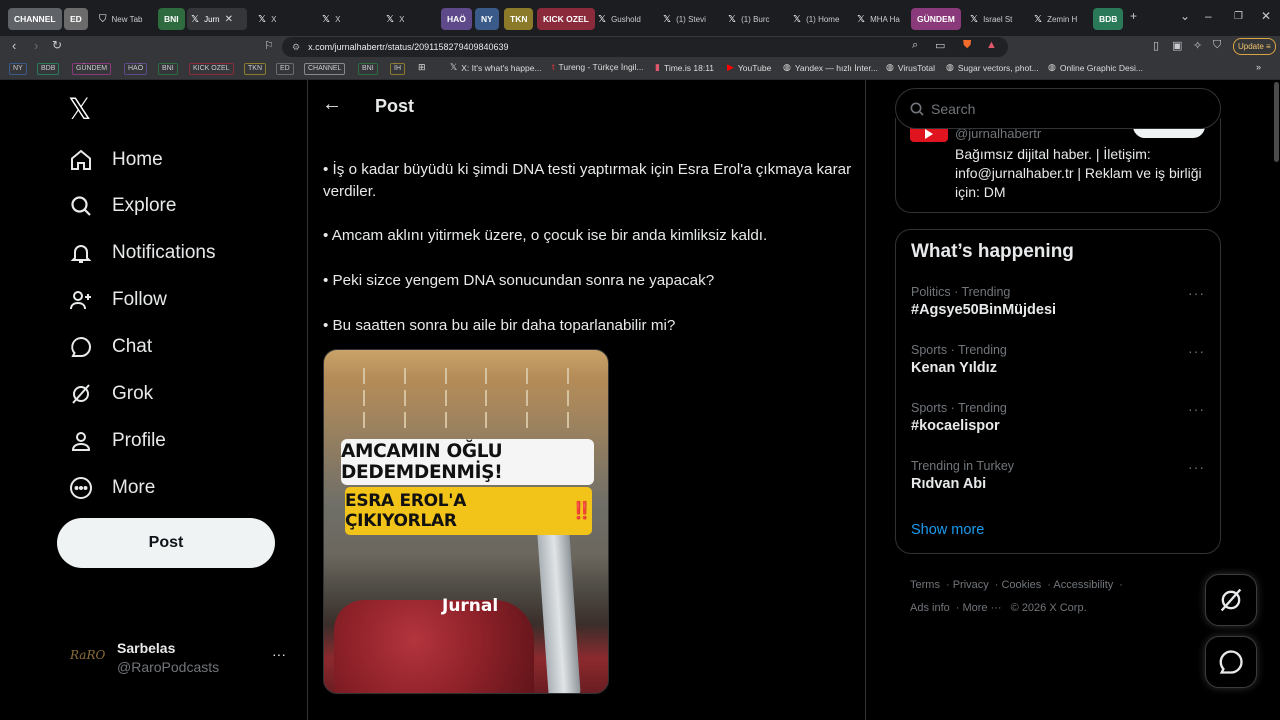 Image resolution: width=1280 pixels, height=720 pixels. I want to click on update-button: Update ≡, so click(1254, 46).